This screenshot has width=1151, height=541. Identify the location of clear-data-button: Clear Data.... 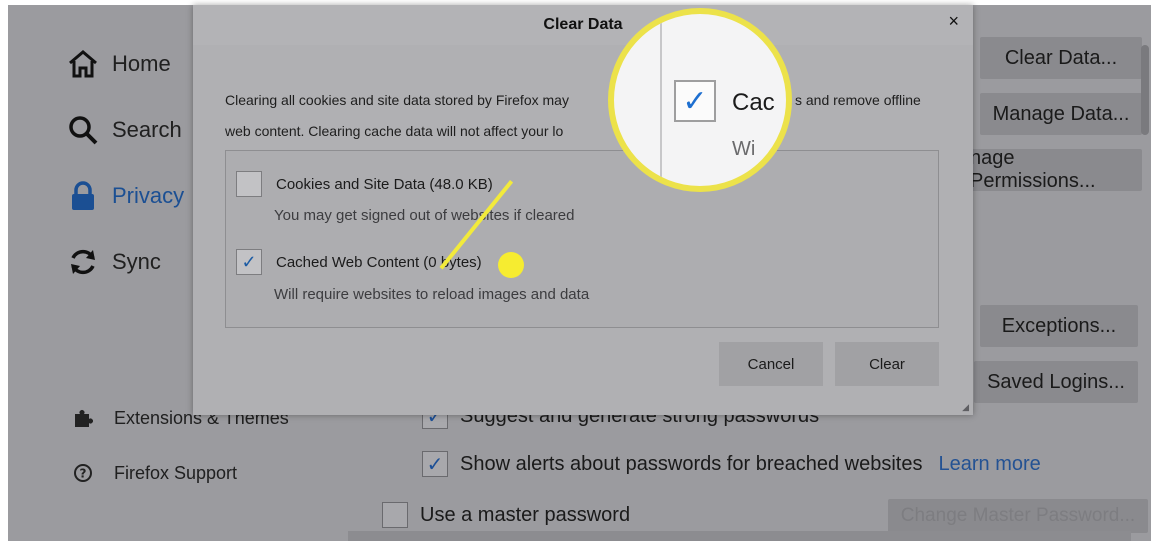
(1061, 58).